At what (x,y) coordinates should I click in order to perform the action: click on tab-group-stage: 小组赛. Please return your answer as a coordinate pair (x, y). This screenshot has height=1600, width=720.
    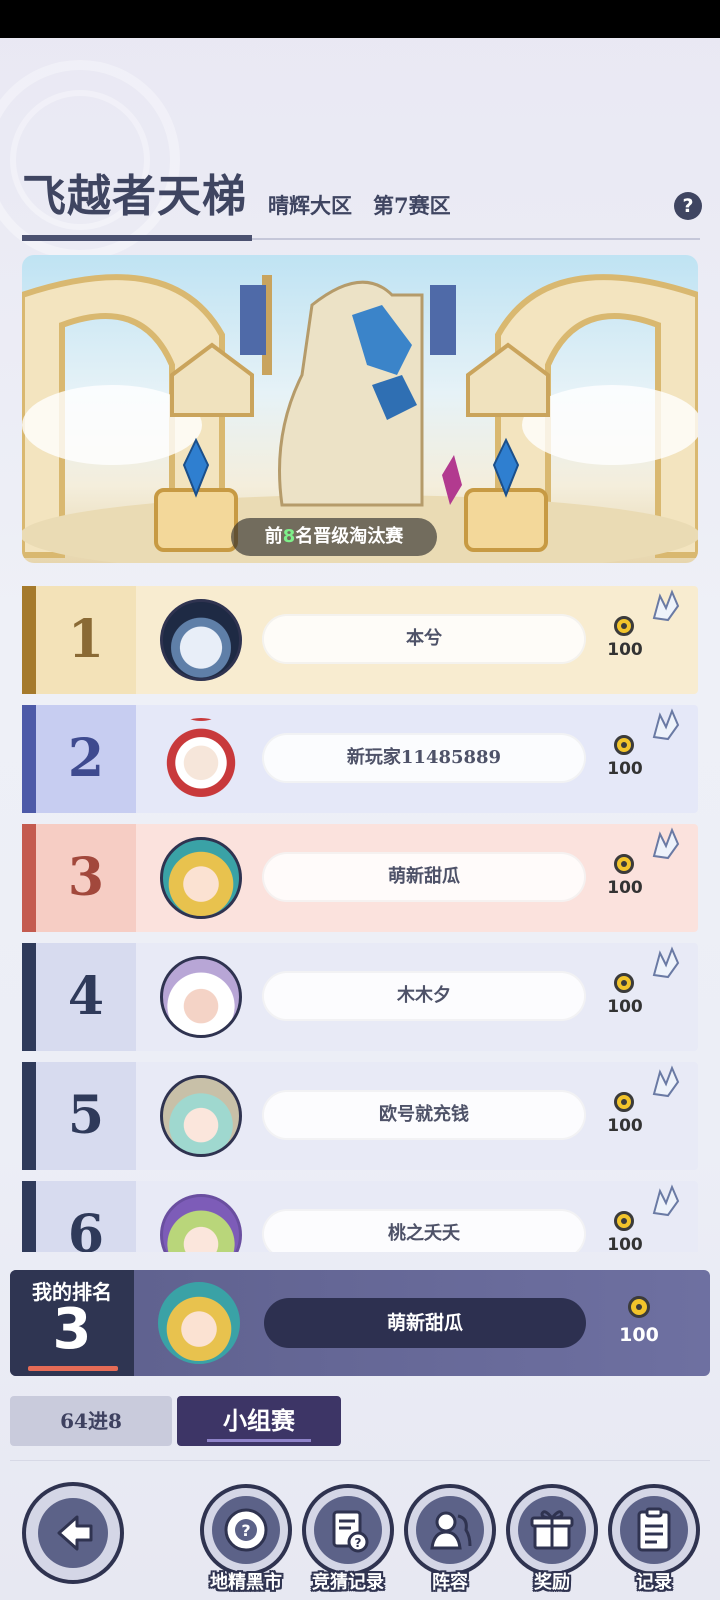
    Looking at the image, I should click on (259, 1421).